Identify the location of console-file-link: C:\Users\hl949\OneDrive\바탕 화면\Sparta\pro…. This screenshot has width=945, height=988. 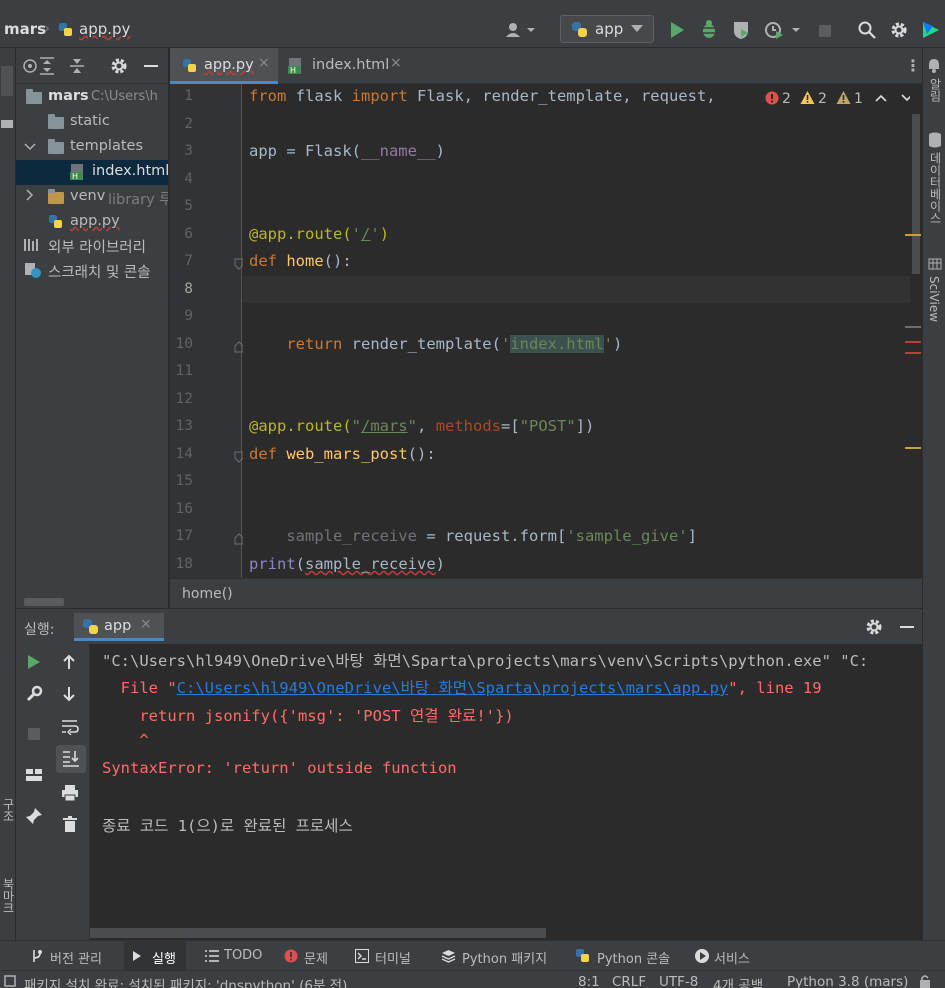
(453, 688).